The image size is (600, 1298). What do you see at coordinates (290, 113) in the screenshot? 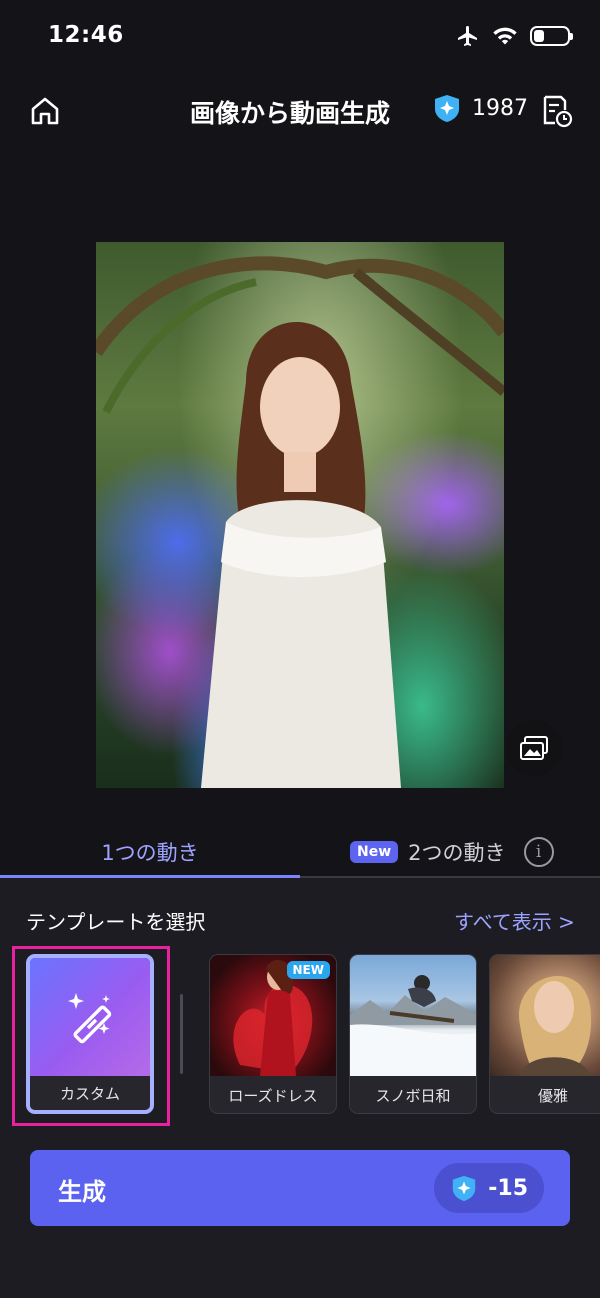
I see `page-title: 画像から動画生成` at bounding box center [290, 113].